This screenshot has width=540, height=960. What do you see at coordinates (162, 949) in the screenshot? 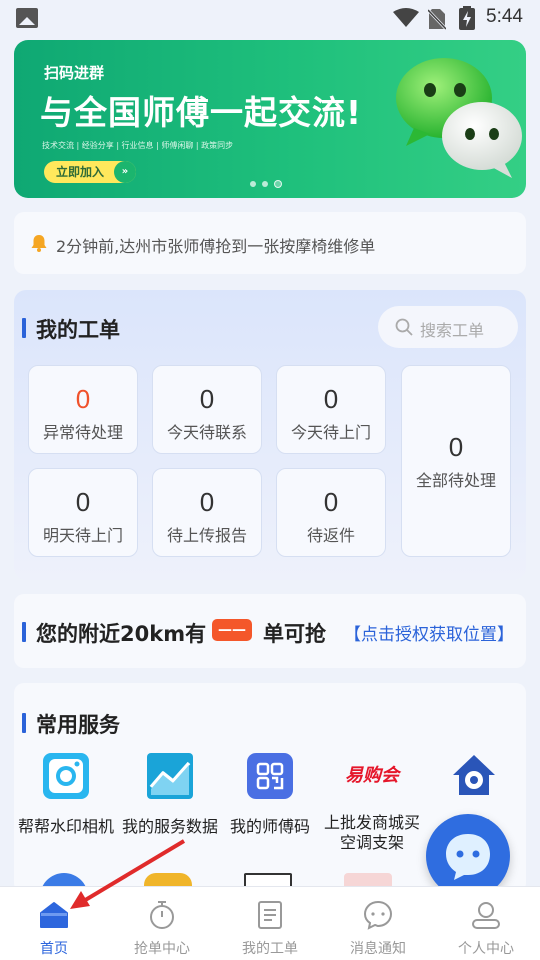
I see `tab-label: 抢单中心` at bounding box center [162, 949].